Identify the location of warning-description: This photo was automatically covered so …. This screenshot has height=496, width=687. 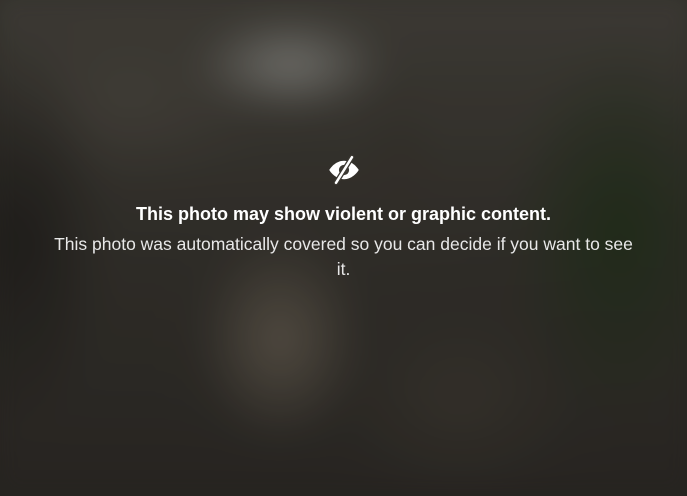
(343, 256).